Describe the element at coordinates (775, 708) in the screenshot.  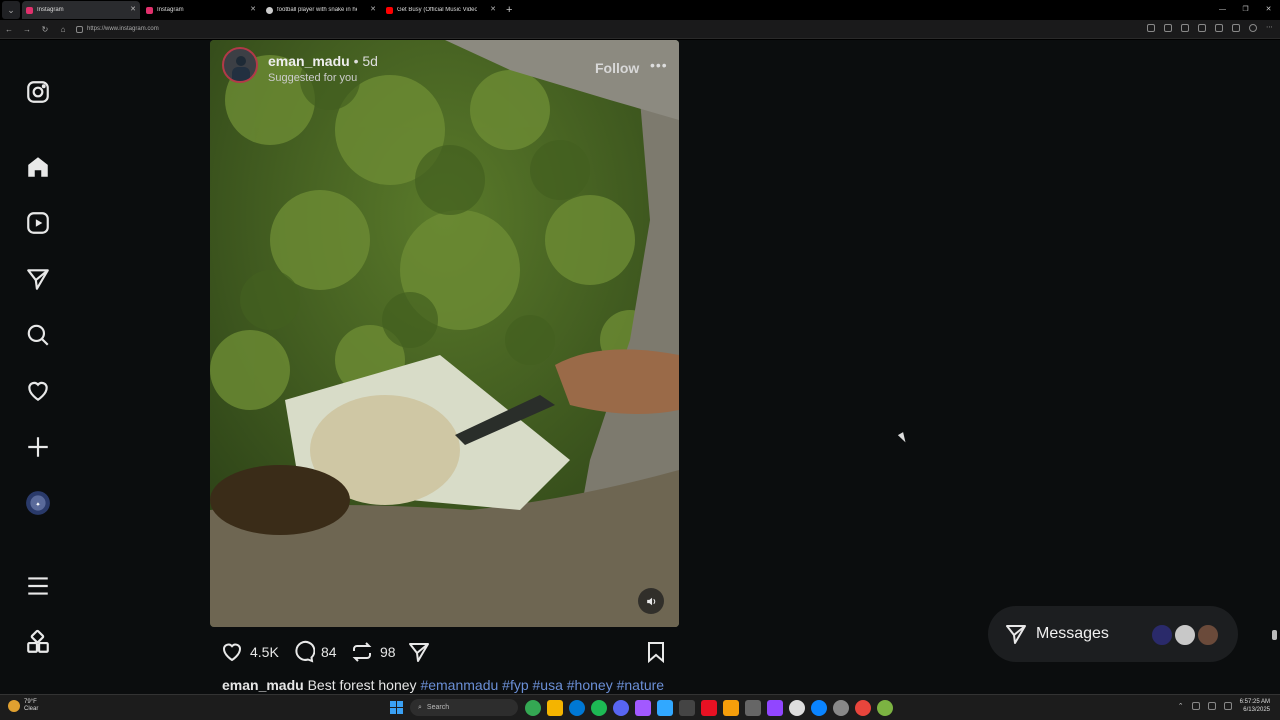
I see `twitch-app-icon` at that location.